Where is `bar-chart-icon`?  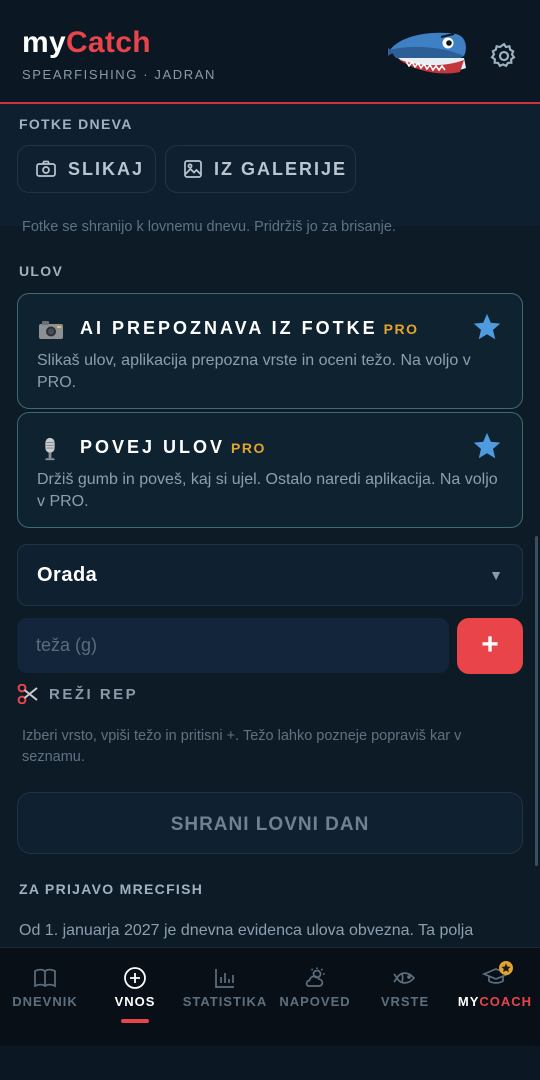 bar-chart-icon is located at coordinates (224, 978).